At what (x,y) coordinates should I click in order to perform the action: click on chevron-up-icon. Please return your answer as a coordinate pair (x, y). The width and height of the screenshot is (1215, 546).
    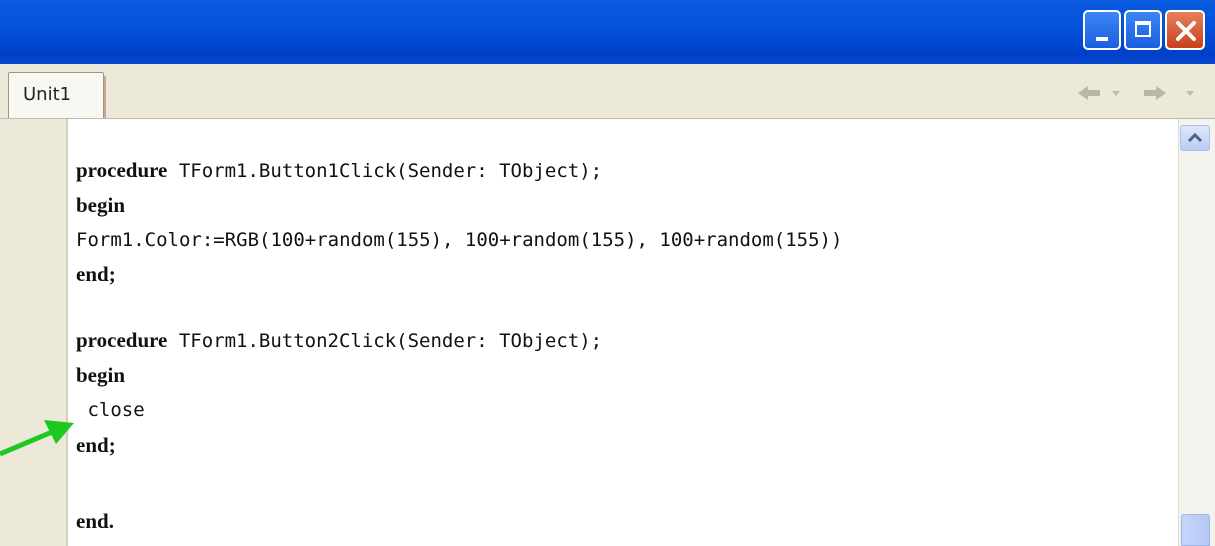
    Looking at the image, I should click on (1195, 137).